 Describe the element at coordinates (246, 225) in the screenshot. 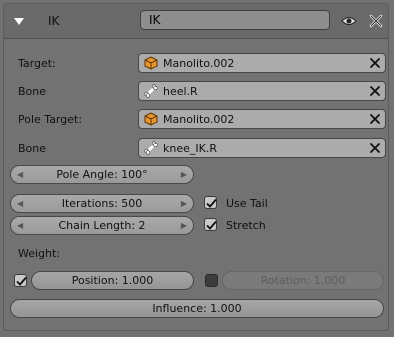

I see `stretch-label: Stretch` at that location.